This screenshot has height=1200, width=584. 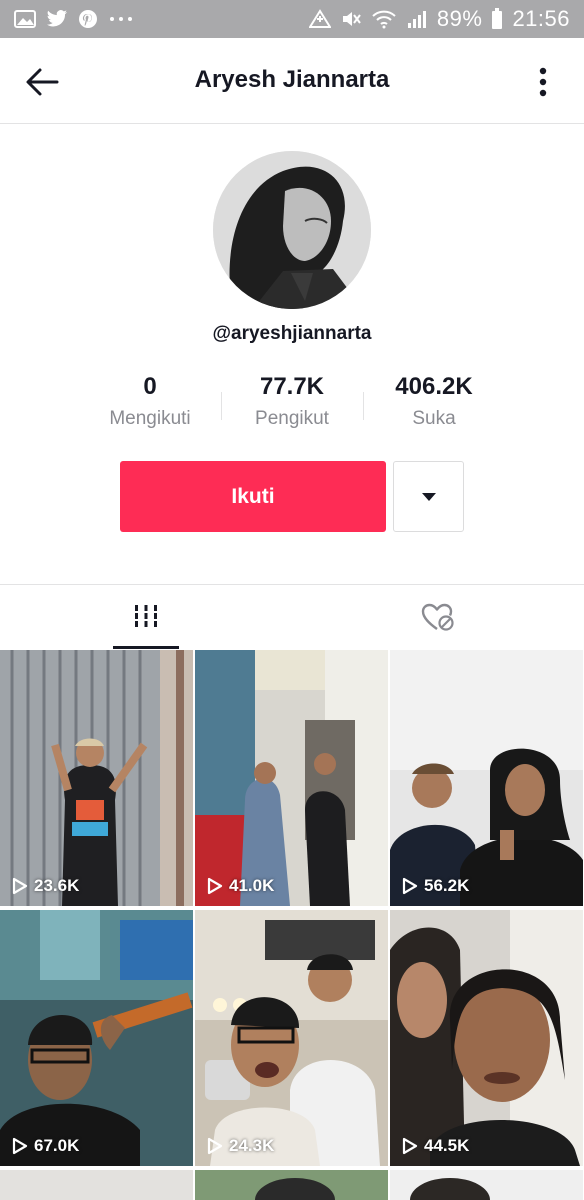 I want to click on profile-handle: @aryeshjiannarta, so click(x=292, y=333).